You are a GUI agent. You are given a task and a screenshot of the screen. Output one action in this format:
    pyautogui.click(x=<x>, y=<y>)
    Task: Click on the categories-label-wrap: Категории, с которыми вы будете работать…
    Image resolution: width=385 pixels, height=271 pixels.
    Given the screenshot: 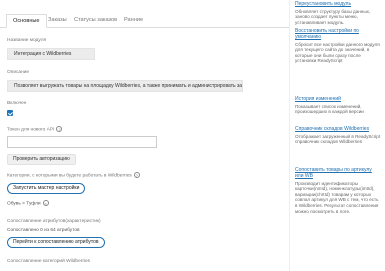 What is the action you would take?
    pyautogui.click(x=73, y=175)
    